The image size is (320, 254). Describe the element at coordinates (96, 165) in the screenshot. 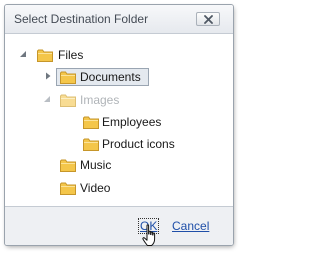

I see `tree-node-label: Music` at that location.